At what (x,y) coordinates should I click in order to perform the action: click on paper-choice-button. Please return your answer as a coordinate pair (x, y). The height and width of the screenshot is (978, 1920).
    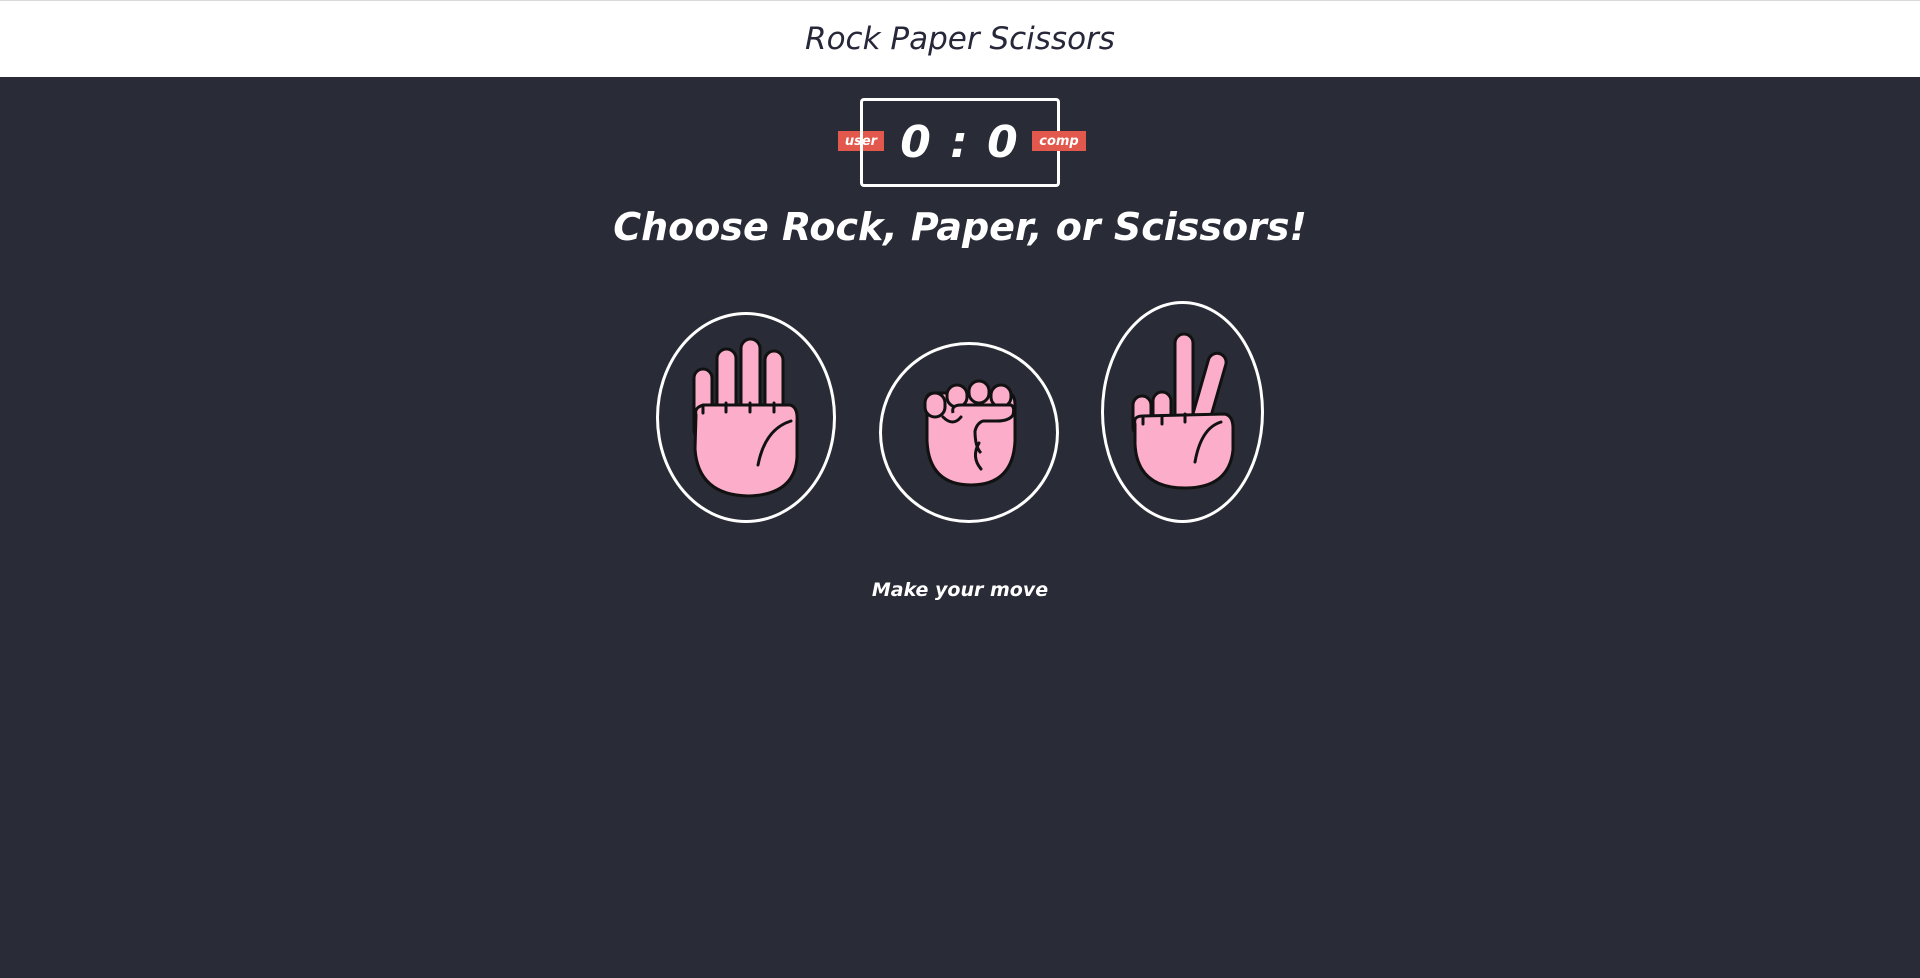
    Looking at the image, I should click on (746, 417).